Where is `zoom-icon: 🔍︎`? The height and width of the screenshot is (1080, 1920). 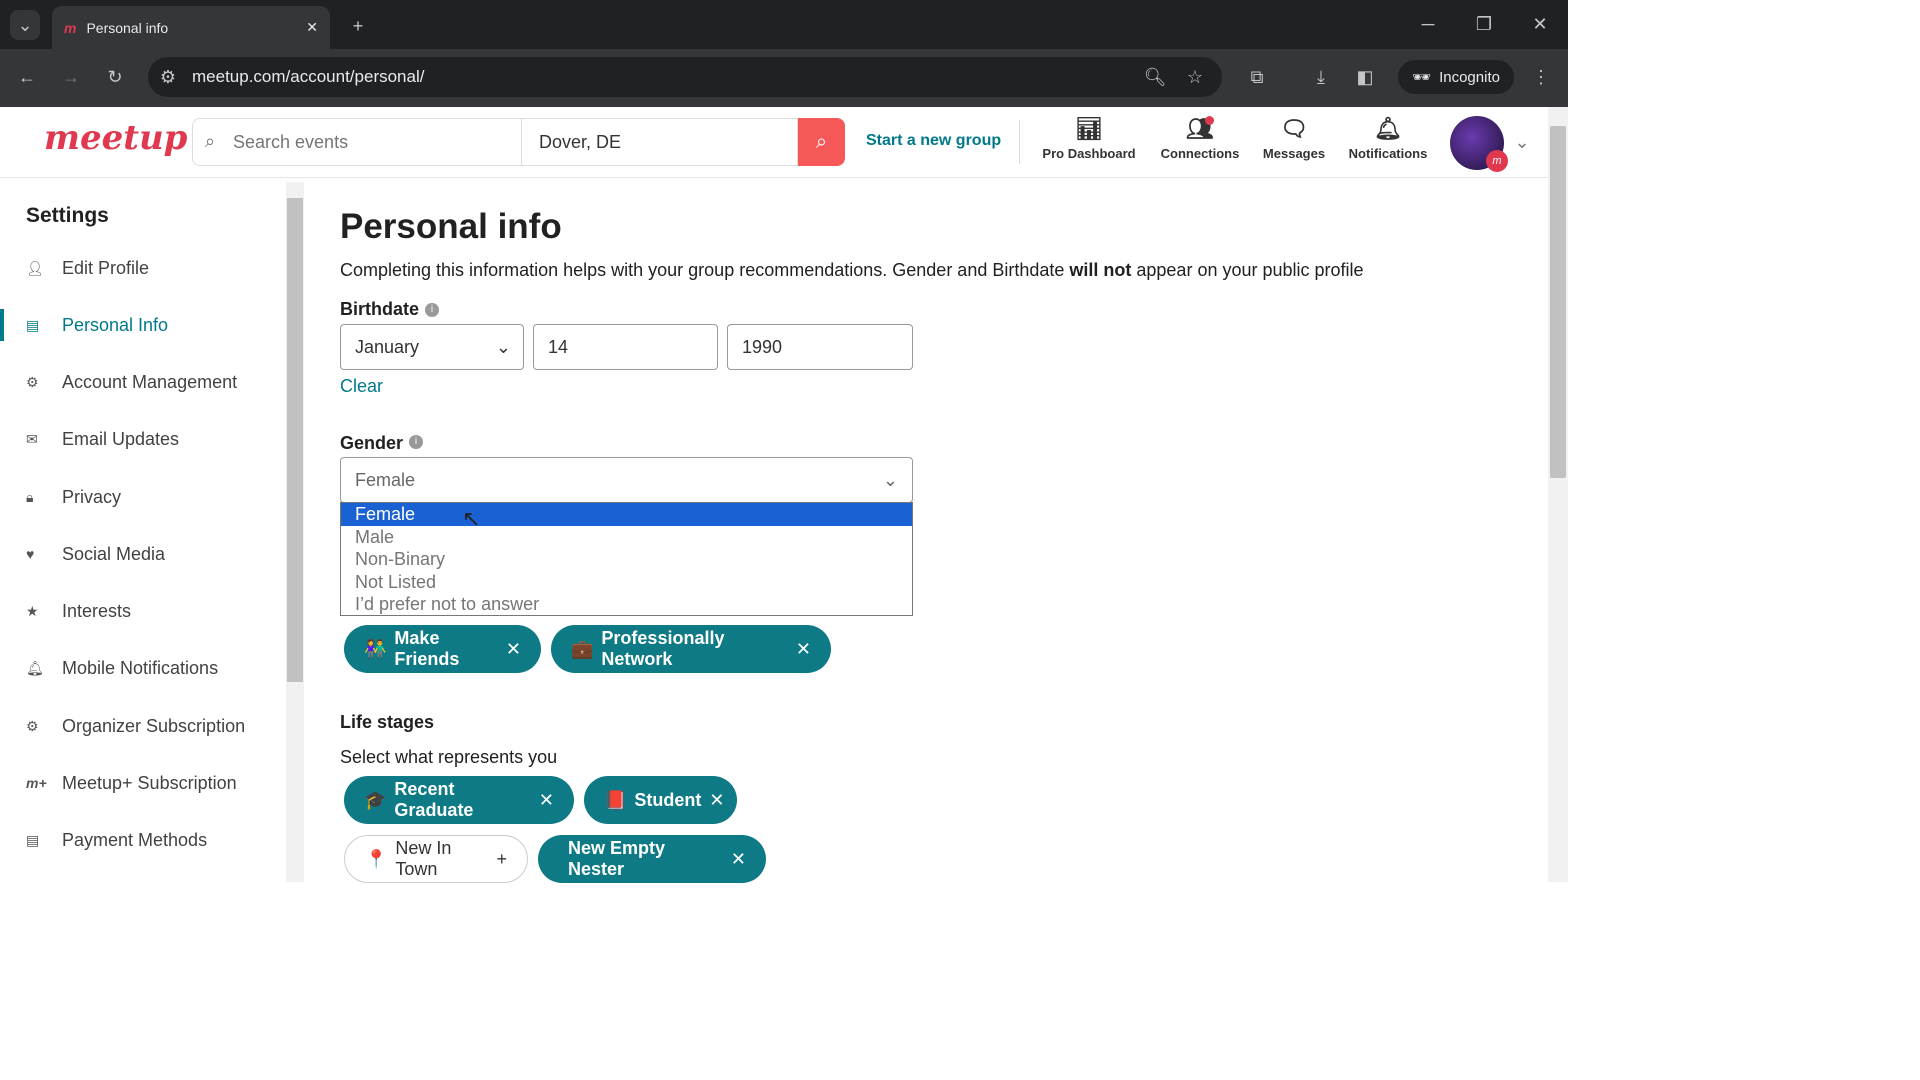 zoom-icon: 🔍︎ is located at coordinates (1155, 77).